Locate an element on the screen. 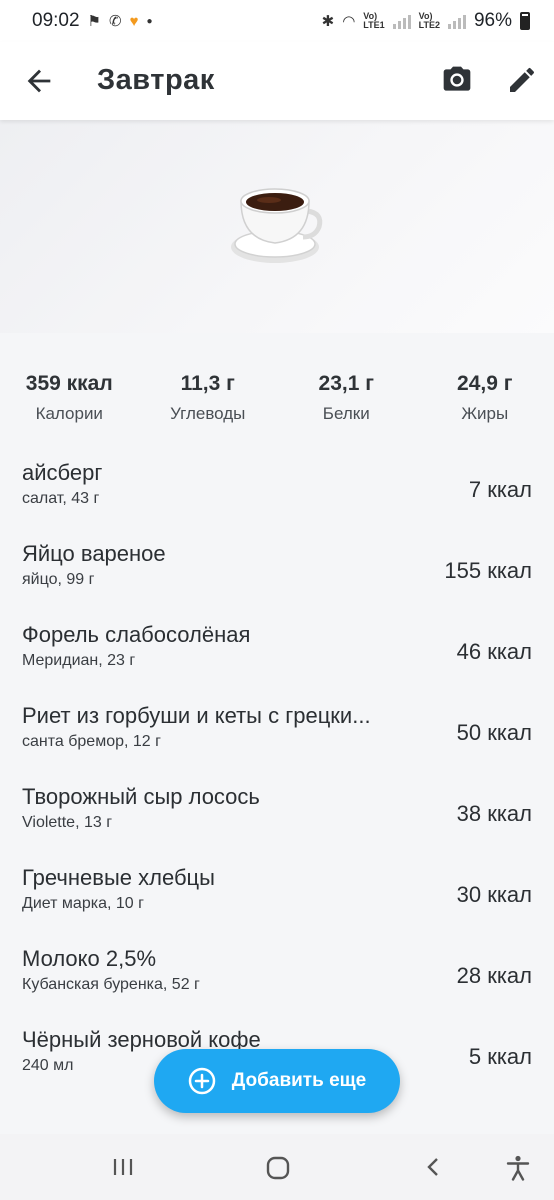  status-left: 09:02 ⚑ ✆ ♥ ● is located at coordinates (92, 21).